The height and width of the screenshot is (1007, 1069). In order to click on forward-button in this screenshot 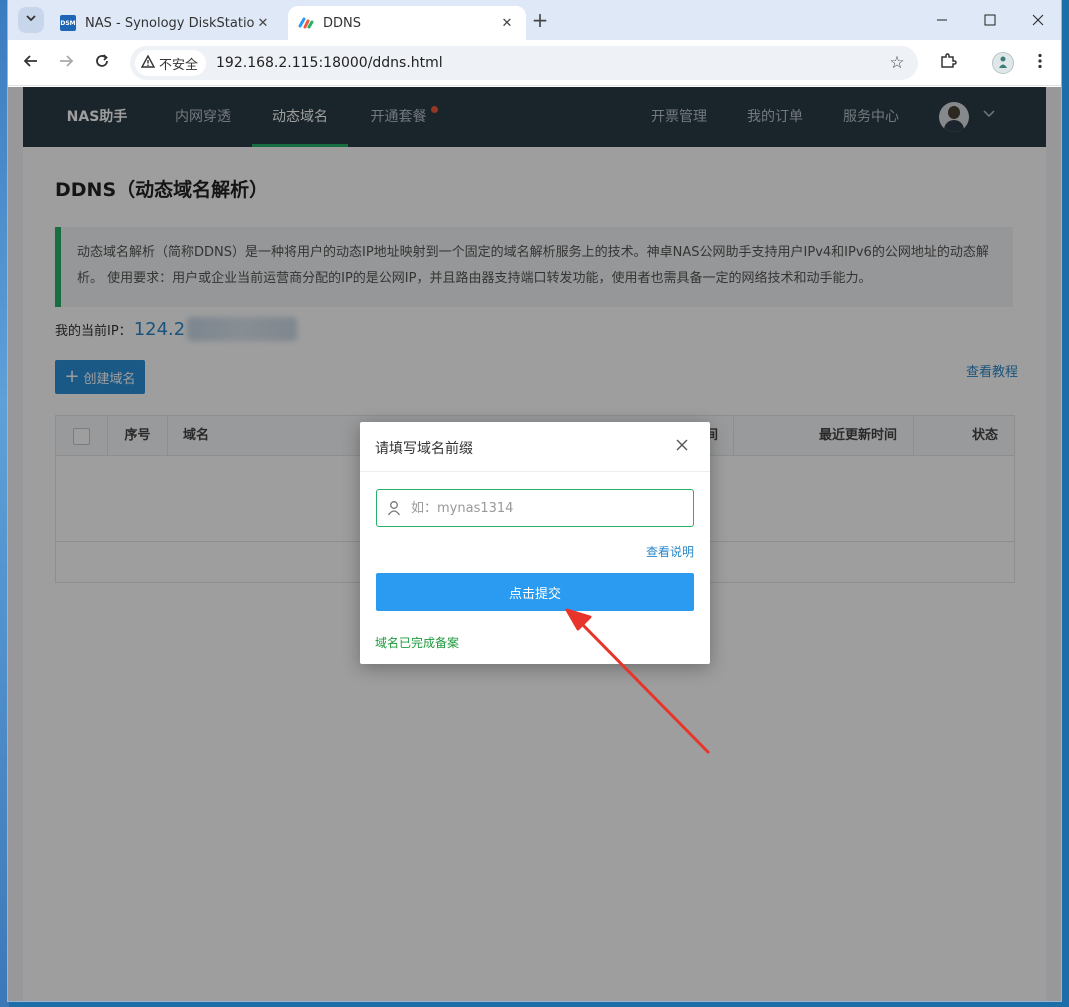, I will do `click(66, 63)`.